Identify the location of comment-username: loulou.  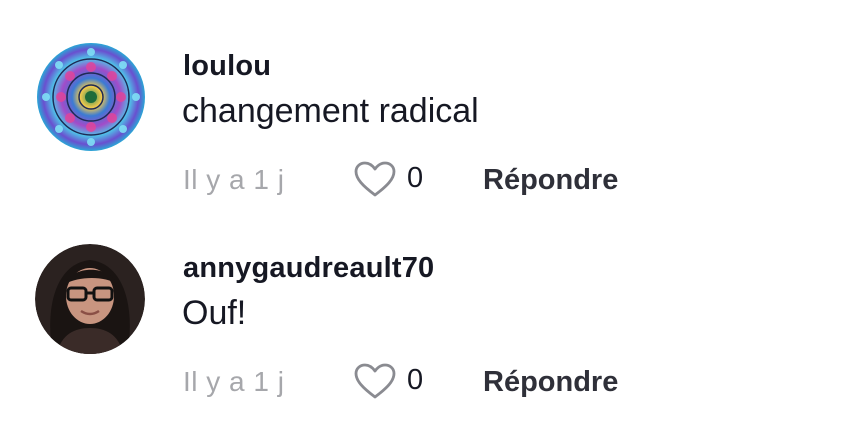
(227, 66).